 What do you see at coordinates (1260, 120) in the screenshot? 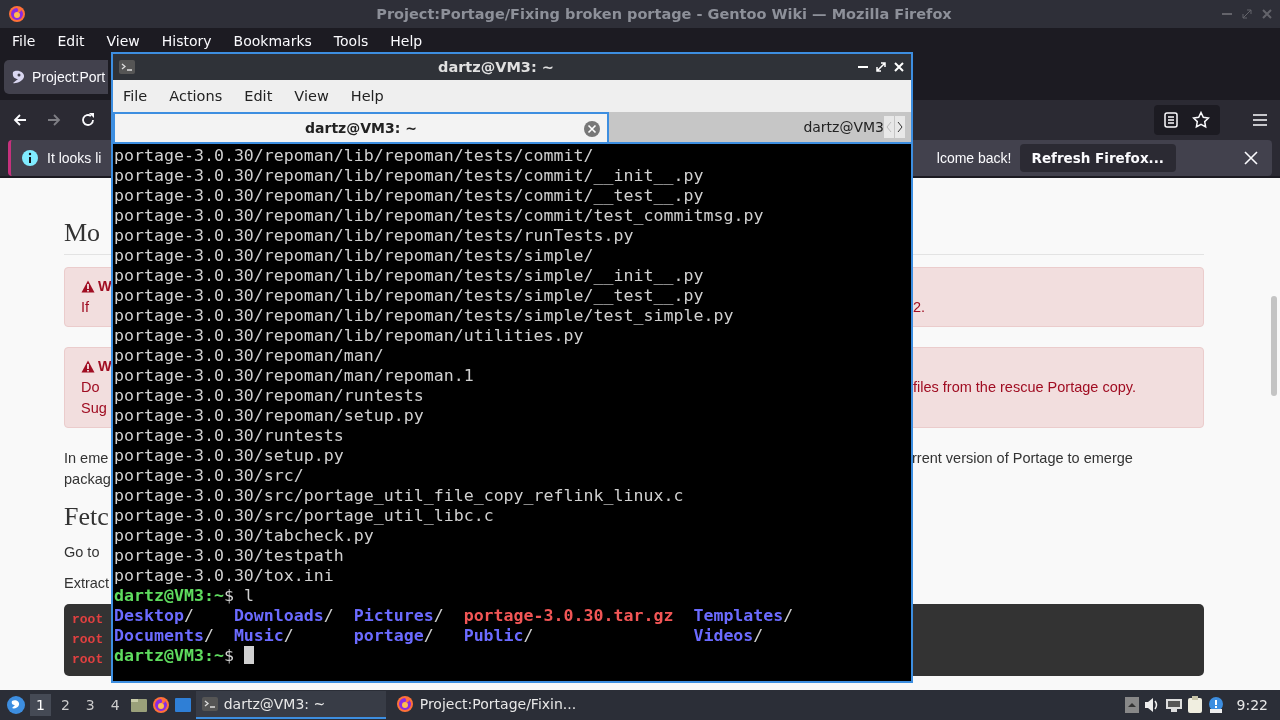
I see `menu-icon` at bounding box center [1260, 120].